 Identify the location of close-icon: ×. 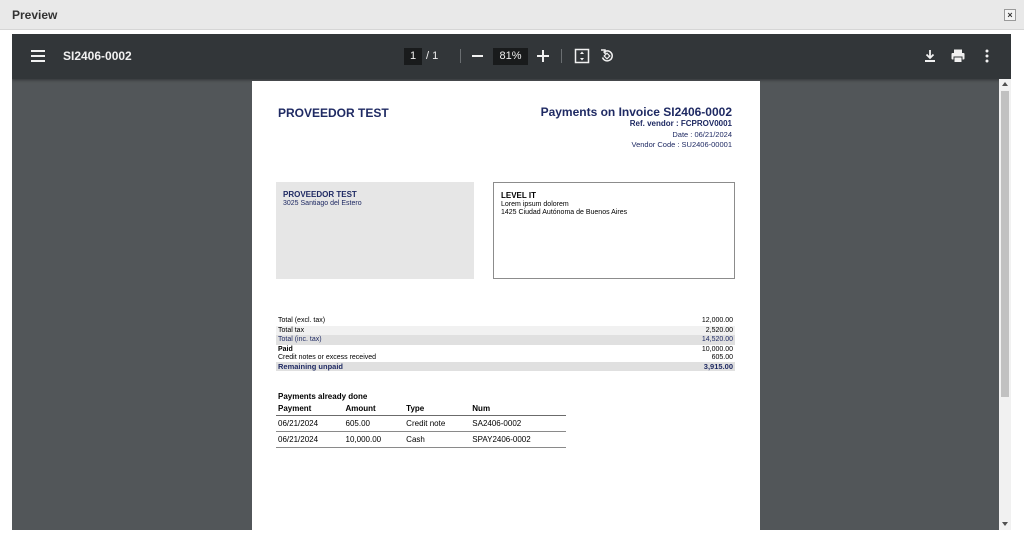
(1010, 15).